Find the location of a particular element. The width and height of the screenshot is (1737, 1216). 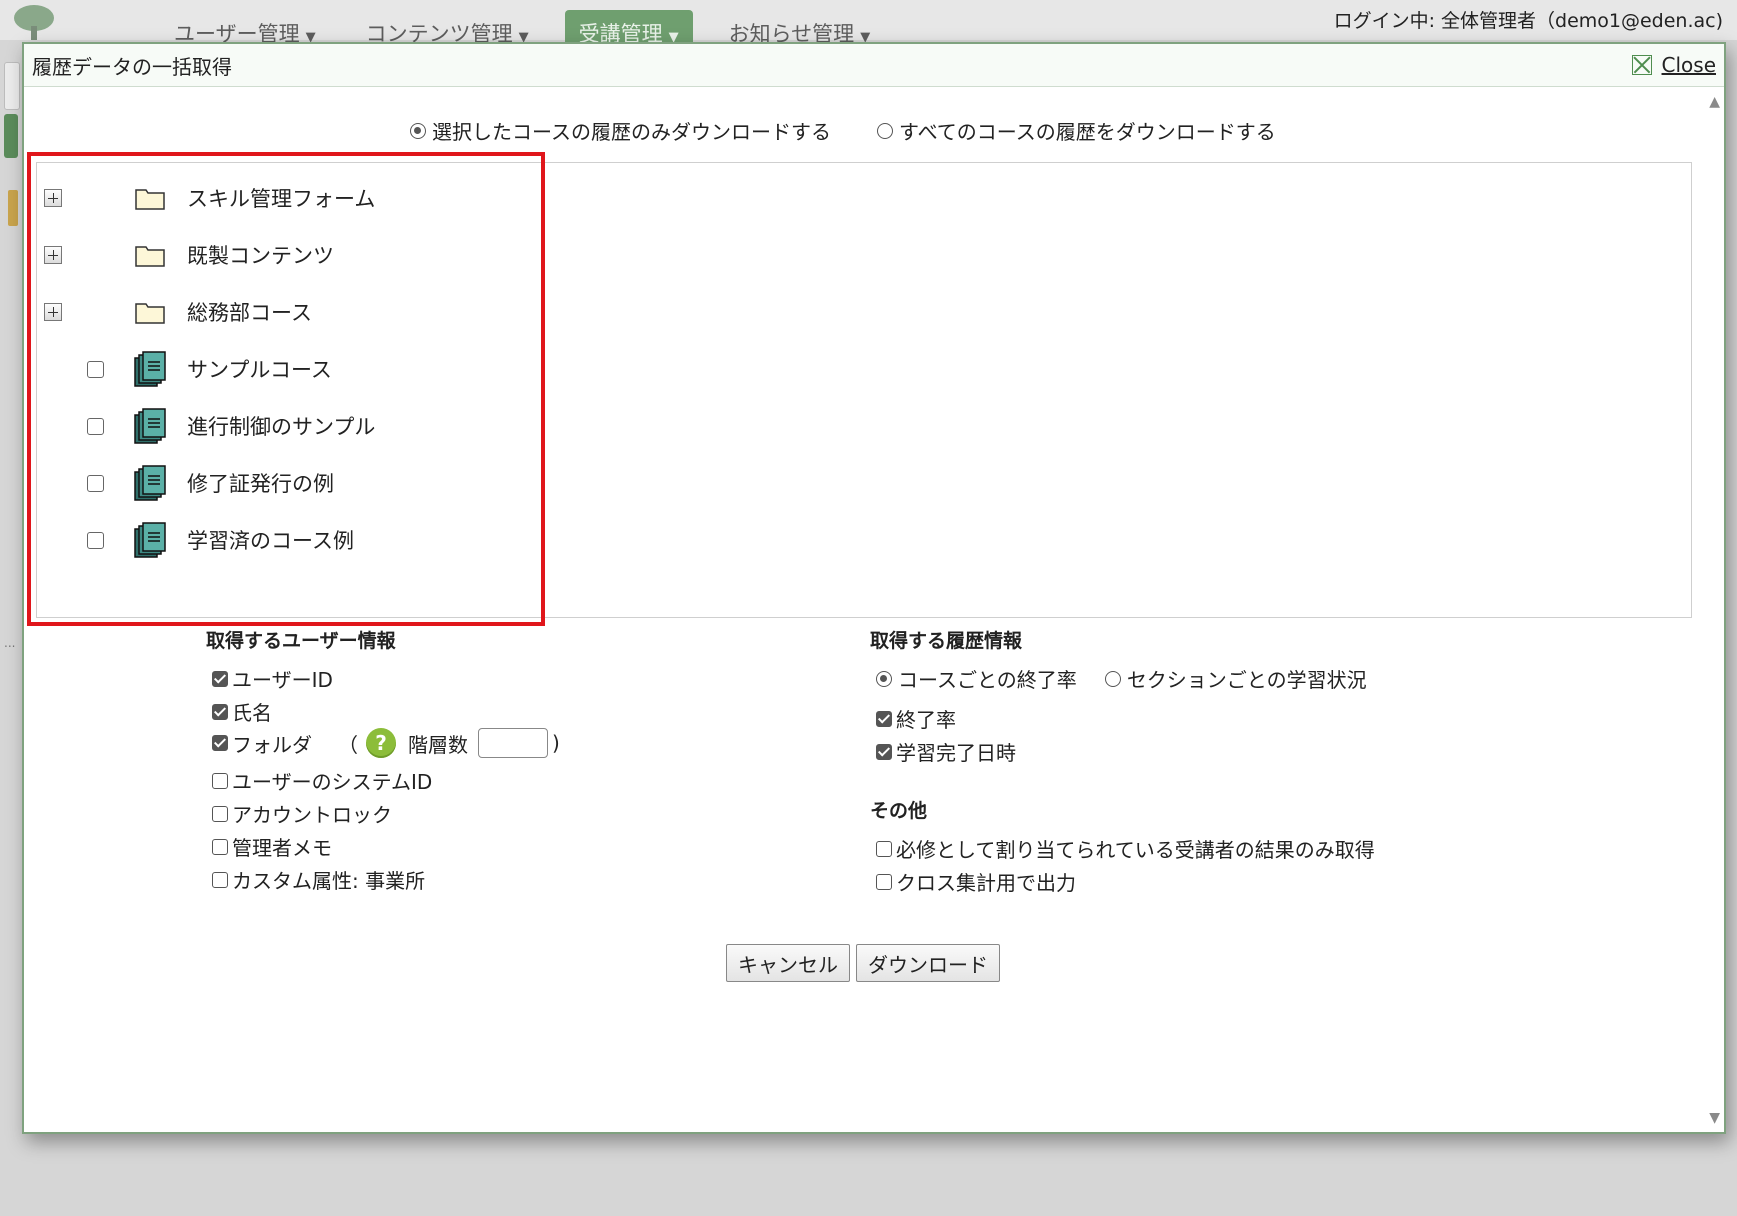

account-lock-checkbox is located at coordinates (220, 813).